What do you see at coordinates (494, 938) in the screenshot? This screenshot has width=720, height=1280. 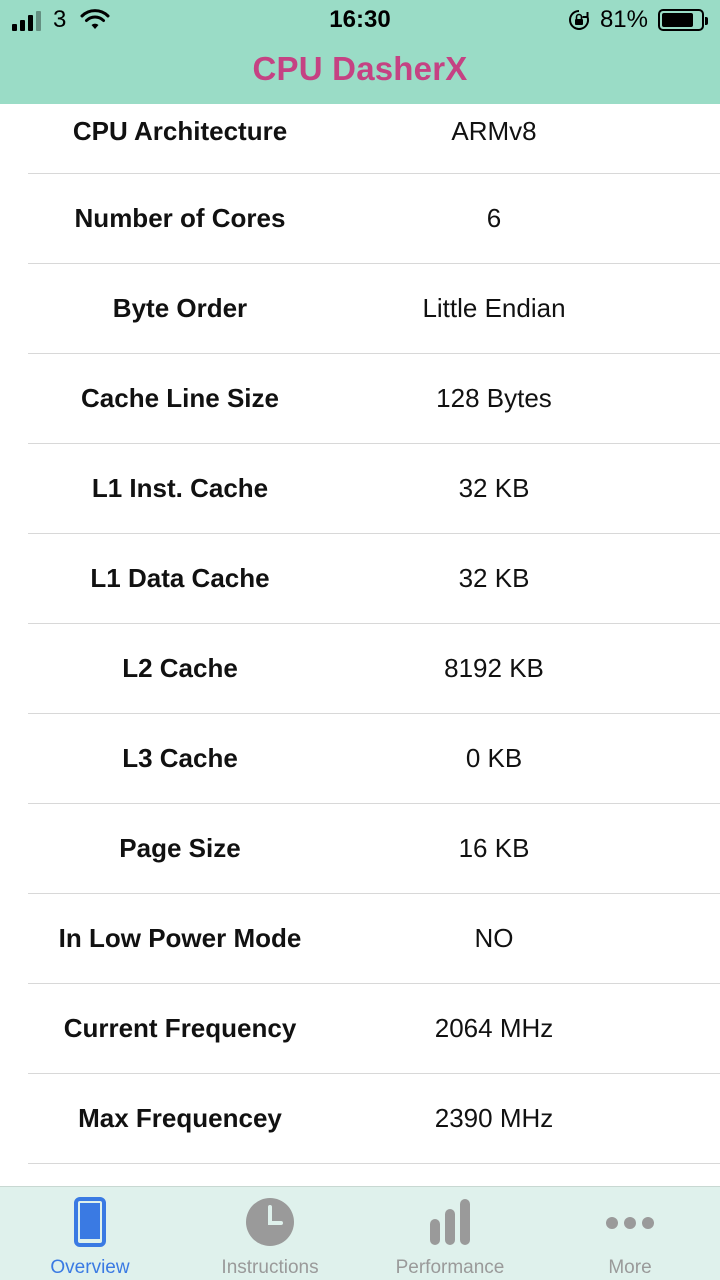 I see `row-value: NO` at bounding box center [494, 938].